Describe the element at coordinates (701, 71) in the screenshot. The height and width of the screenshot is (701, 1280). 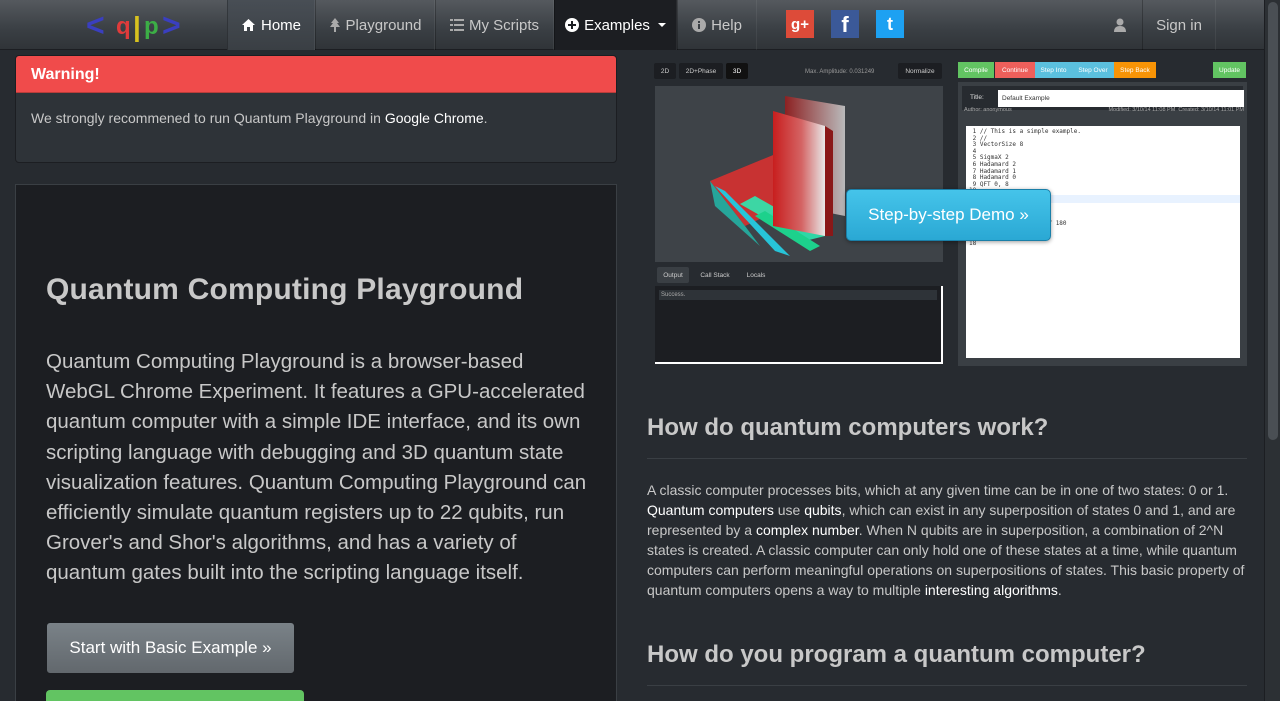
I see `view-2d-phase-tab: 2D+Phase` at that location.